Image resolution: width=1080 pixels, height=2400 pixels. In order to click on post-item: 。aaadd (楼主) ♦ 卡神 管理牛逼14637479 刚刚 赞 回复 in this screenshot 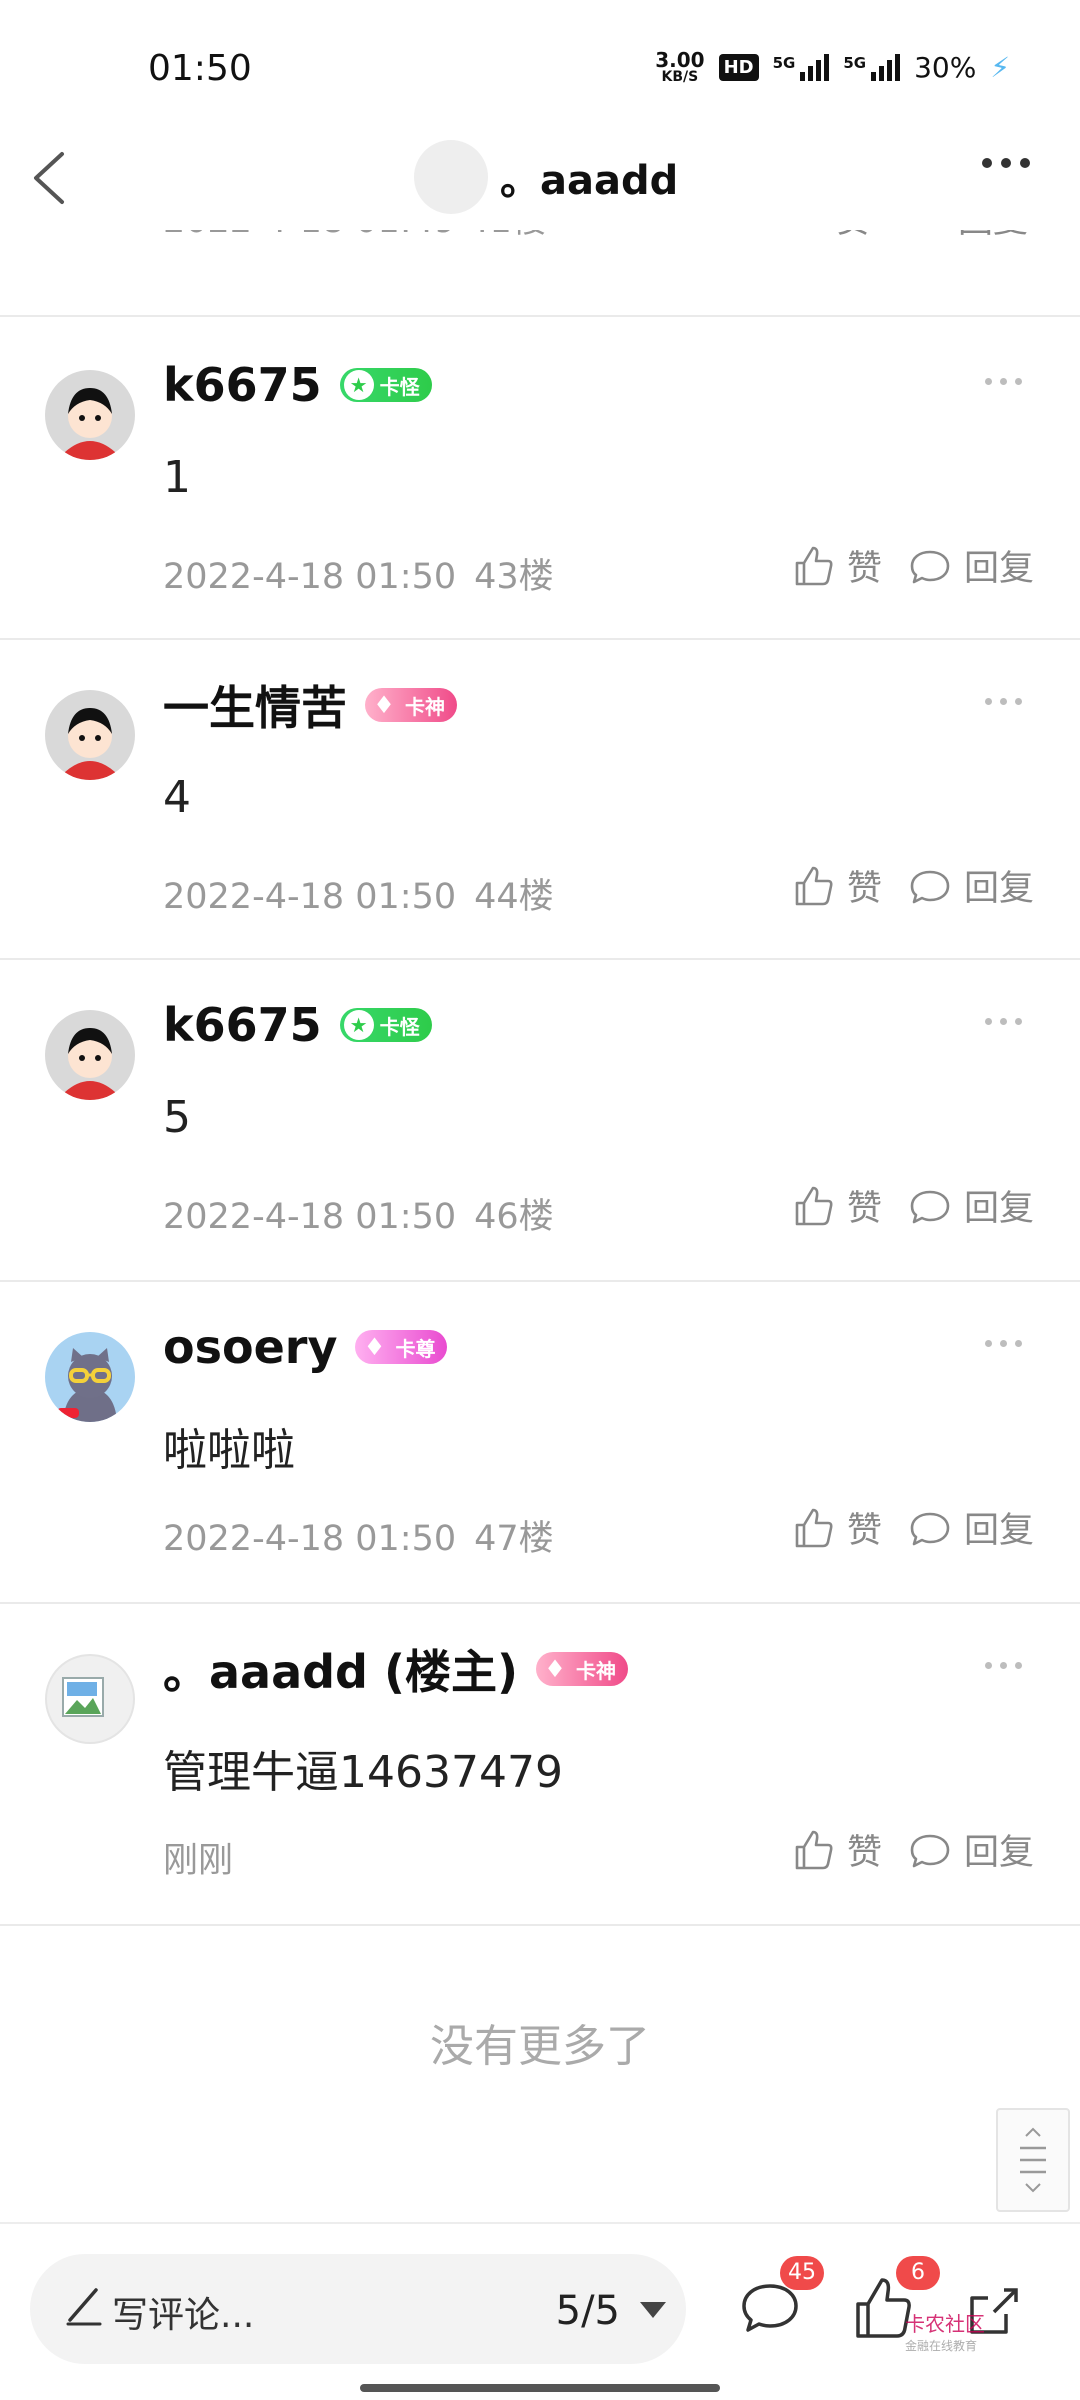, I will do `click(540, 1764)`.